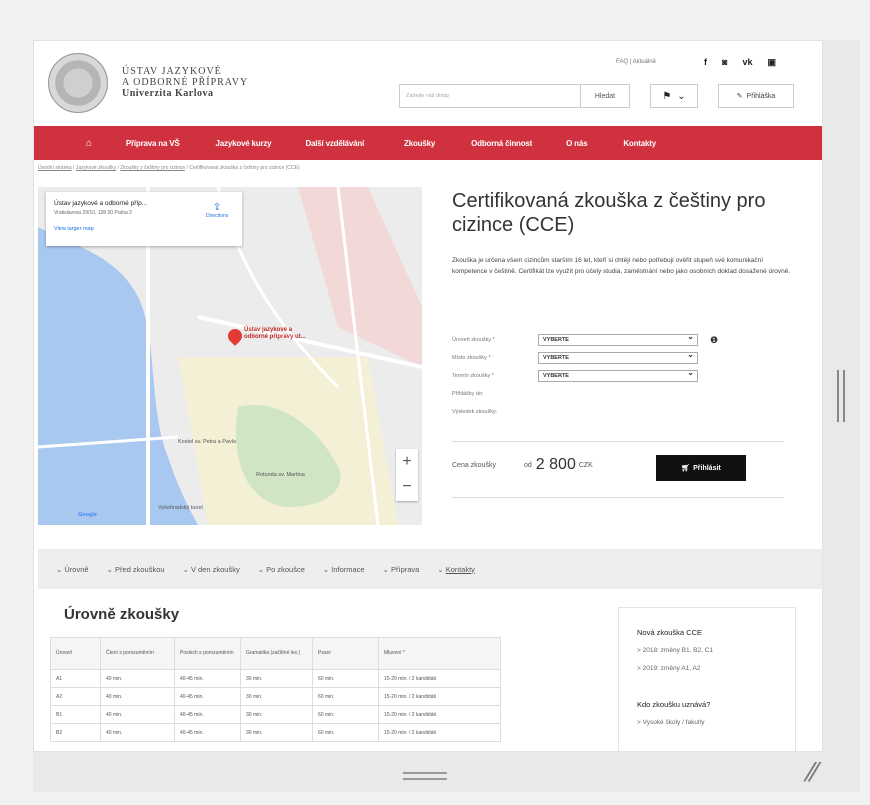 The height and width of the screenshot is (805, 870). Describe the element at coordinates (707, 722) in the screenshot. I see `sidebar-link: > Vysoké školy / fakulty` at that location.